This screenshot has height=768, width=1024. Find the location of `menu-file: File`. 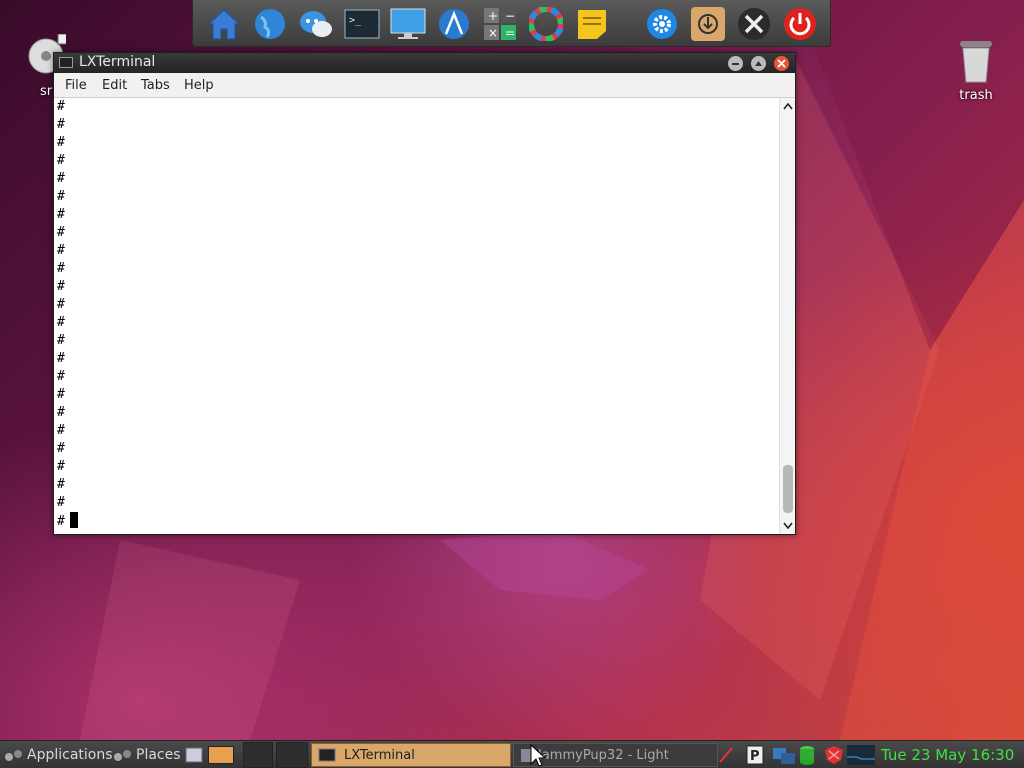

menu-file: File is located at coordinates (76, 85).